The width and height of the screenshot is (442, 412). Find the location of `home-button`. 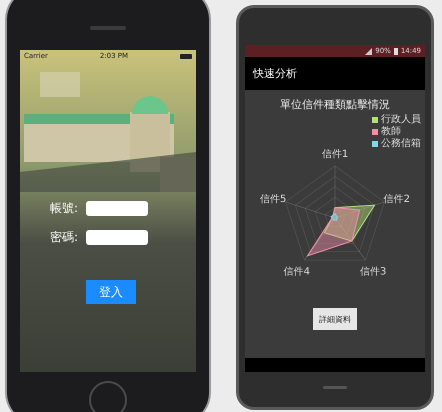

home-button is located at coordinates (108, 396).